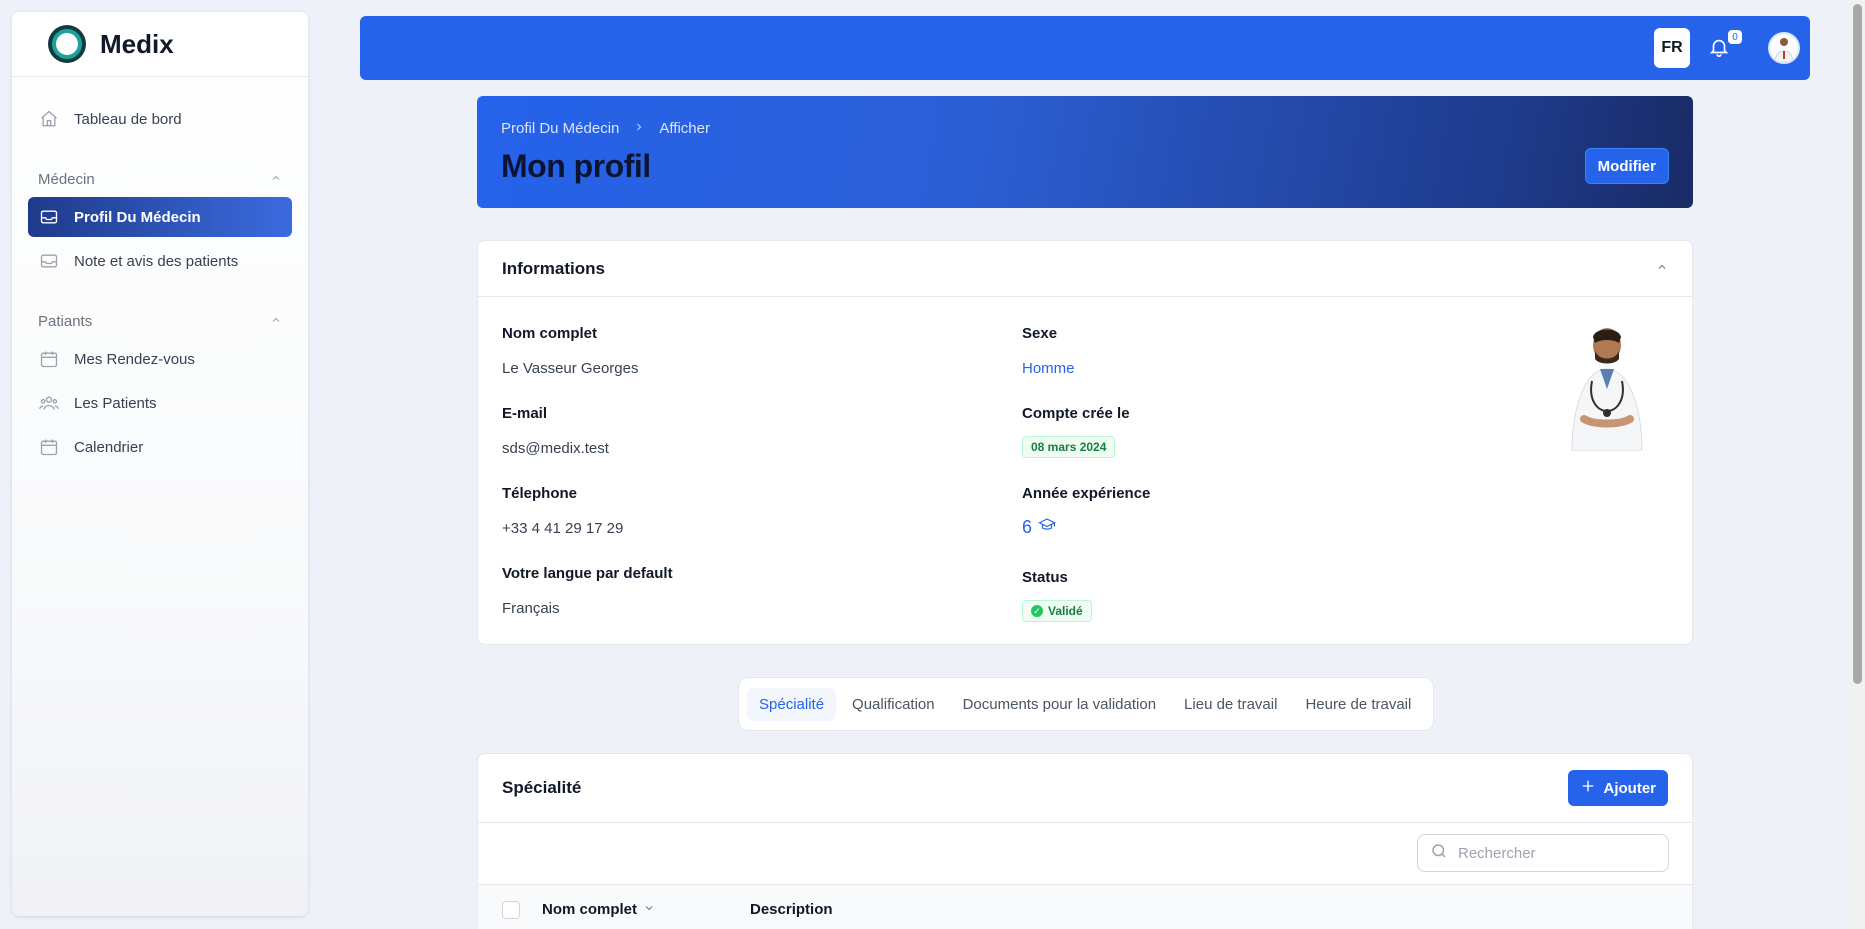 This screenshot has height=929, width=1865. I want to click on field-sex: Sexe Homme, so click(1048, 351).